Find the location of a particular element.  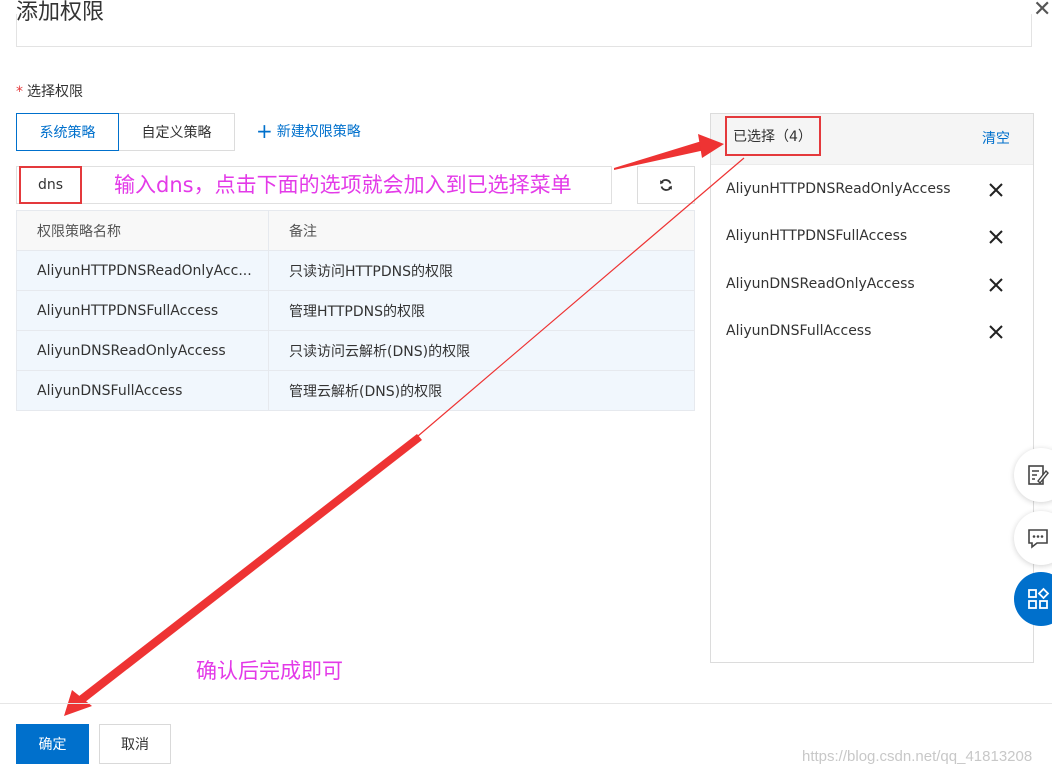

policy-note-cell: 只读访问HTTPDNS的权限 is located at coordinates (481, 270).